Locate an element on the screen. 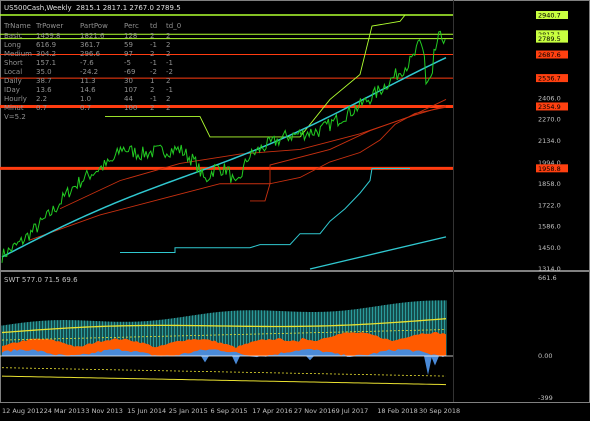 Image resolution: width=590 pixels, height=421 pixels. date-tick-label: 30 Sep 2018 is located at coordinates (439, 411).